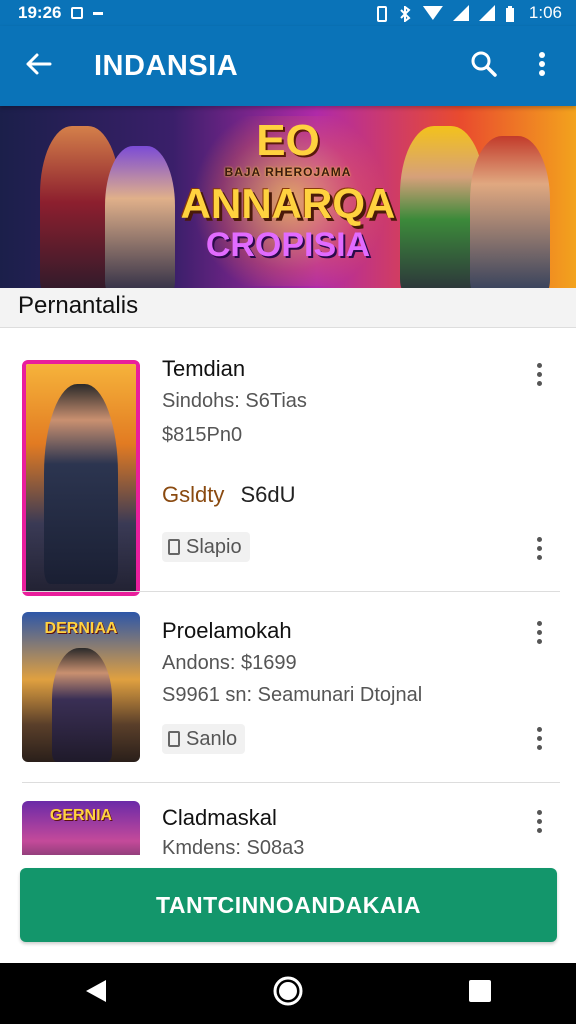  I want to click on screenshot-icon, so click(77, 13).